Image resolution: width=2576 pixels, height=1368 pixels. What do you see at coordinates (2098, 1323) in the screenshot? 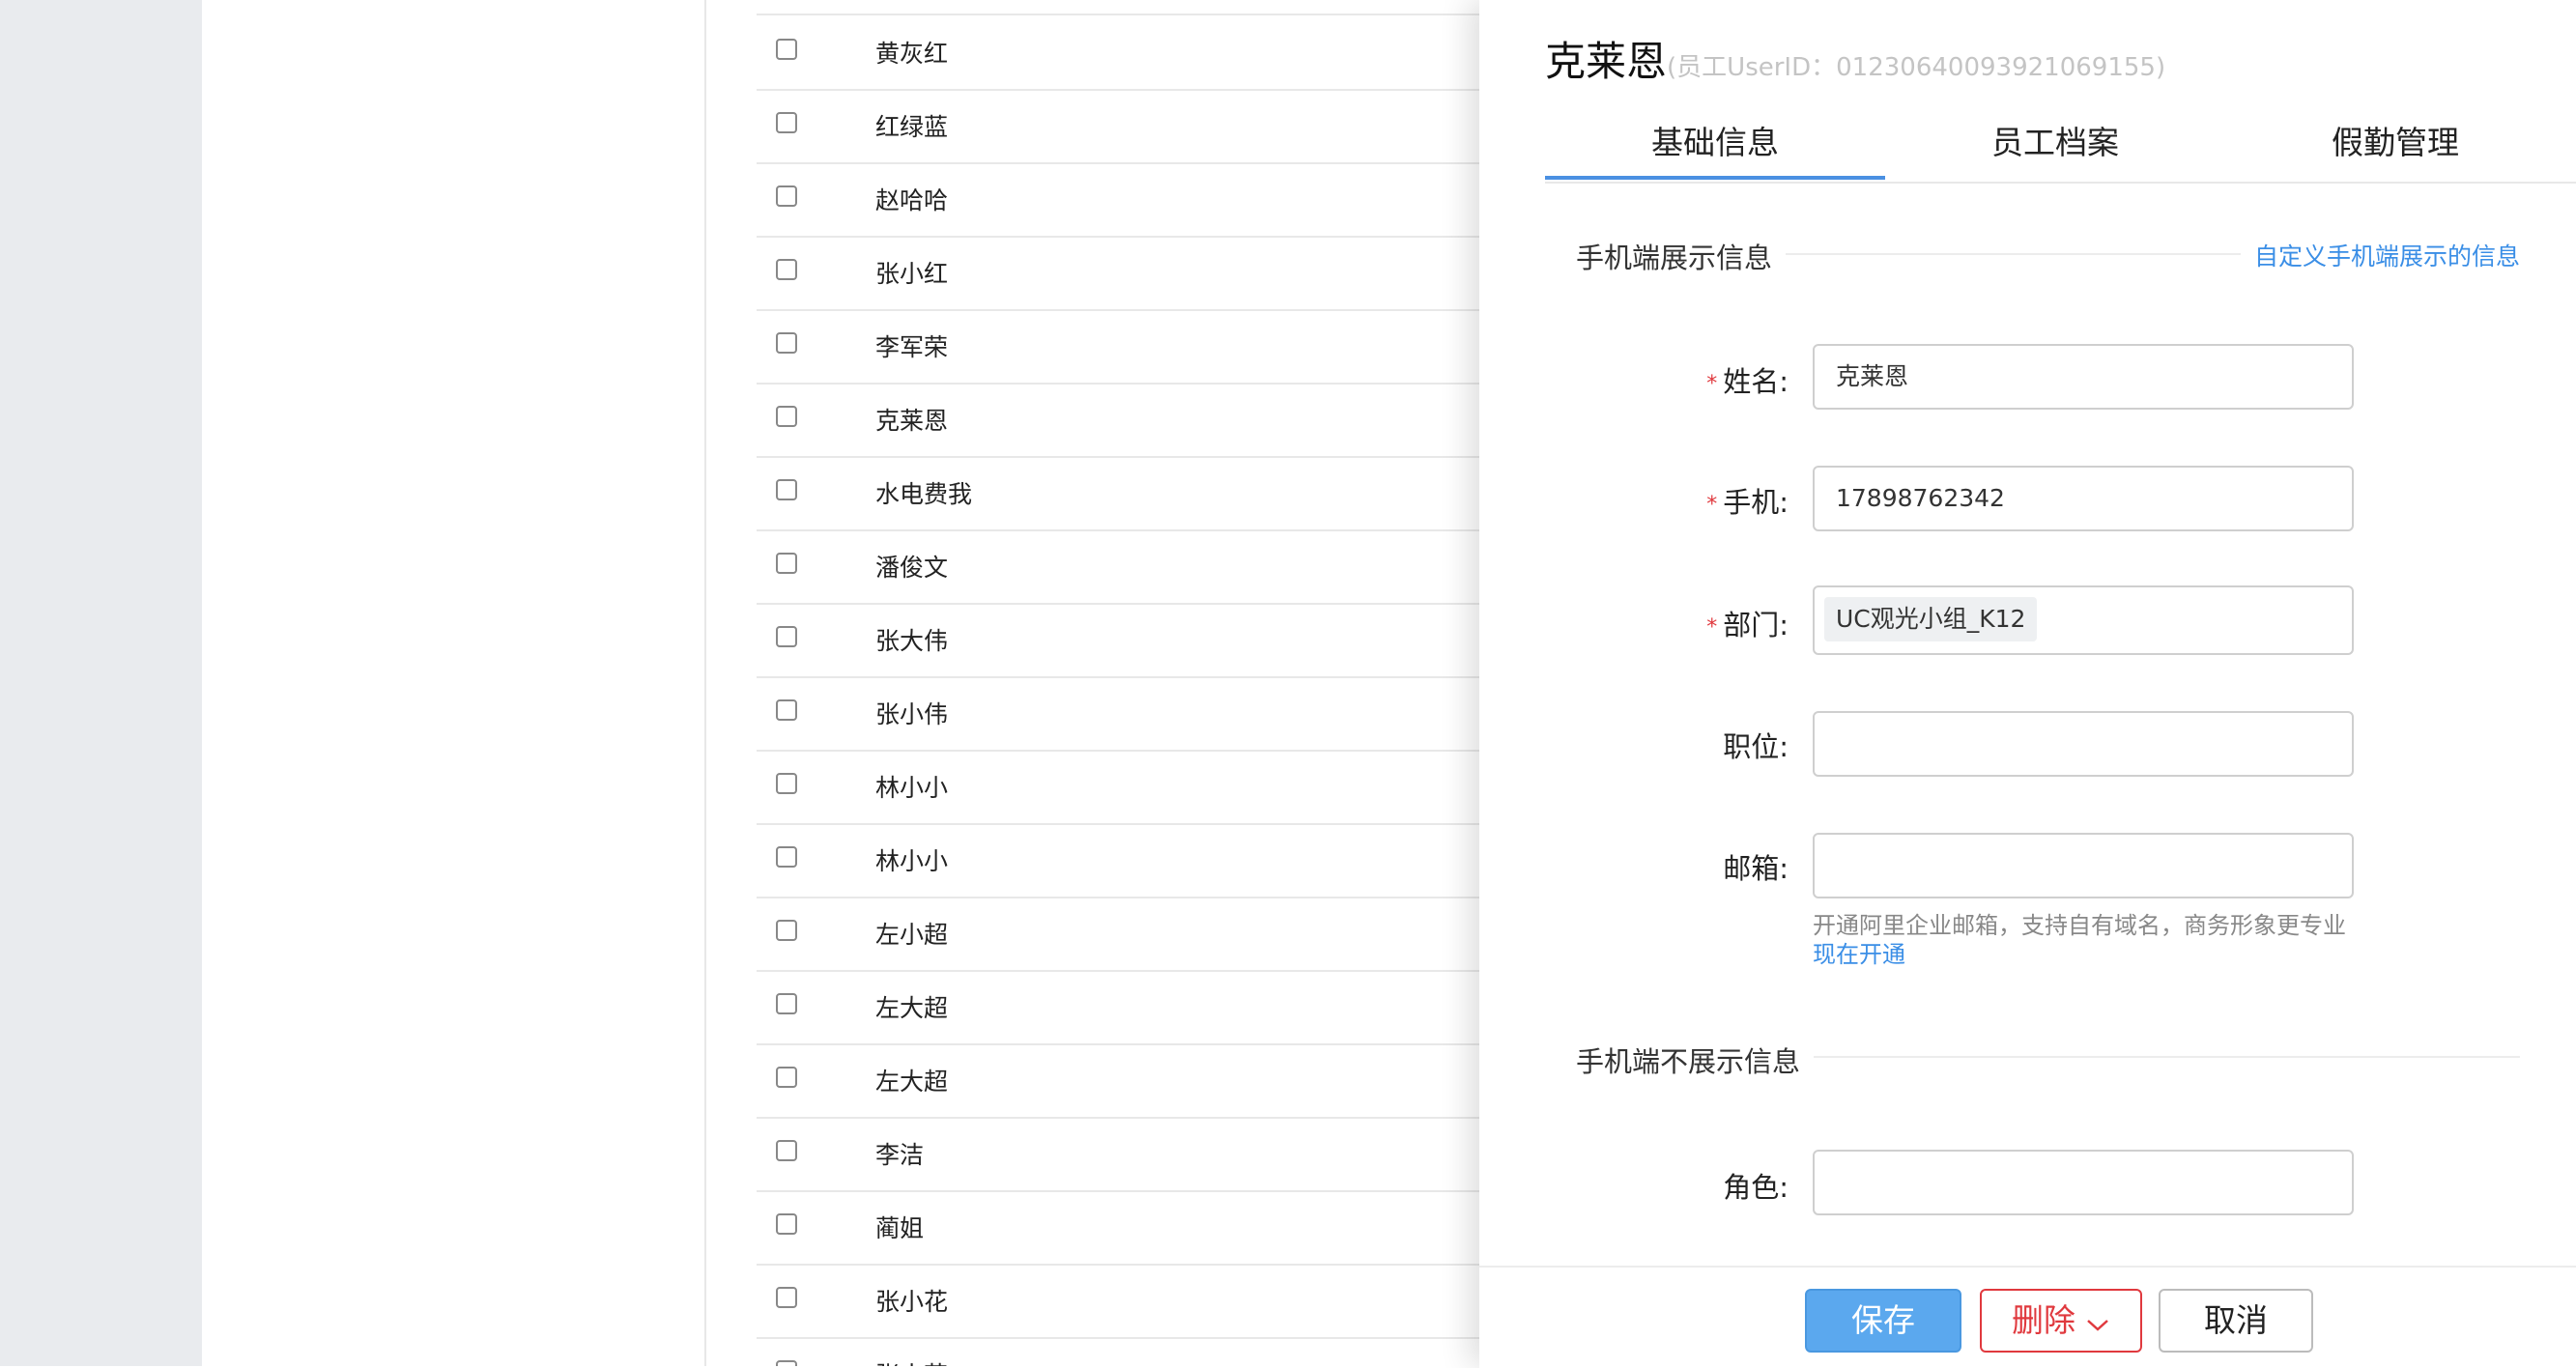
I see `chevron-down-icon` at bounding box center [2098, 1323].